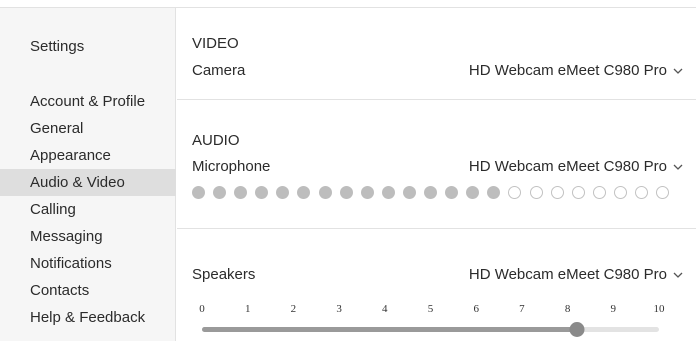 The image size is (696, 341). I want to click on microphone-level-meter, so click(434, 192).